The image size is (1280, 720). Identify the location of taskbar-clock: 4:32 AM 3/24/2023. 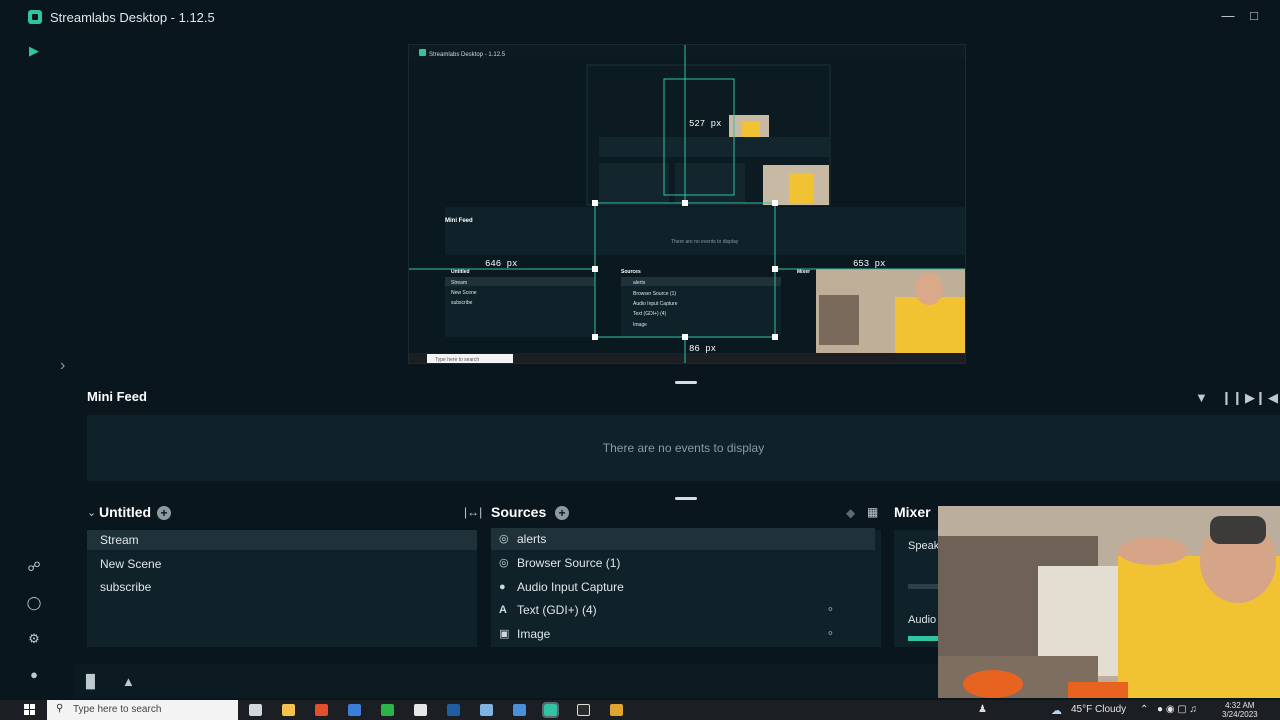
(1240, 710).